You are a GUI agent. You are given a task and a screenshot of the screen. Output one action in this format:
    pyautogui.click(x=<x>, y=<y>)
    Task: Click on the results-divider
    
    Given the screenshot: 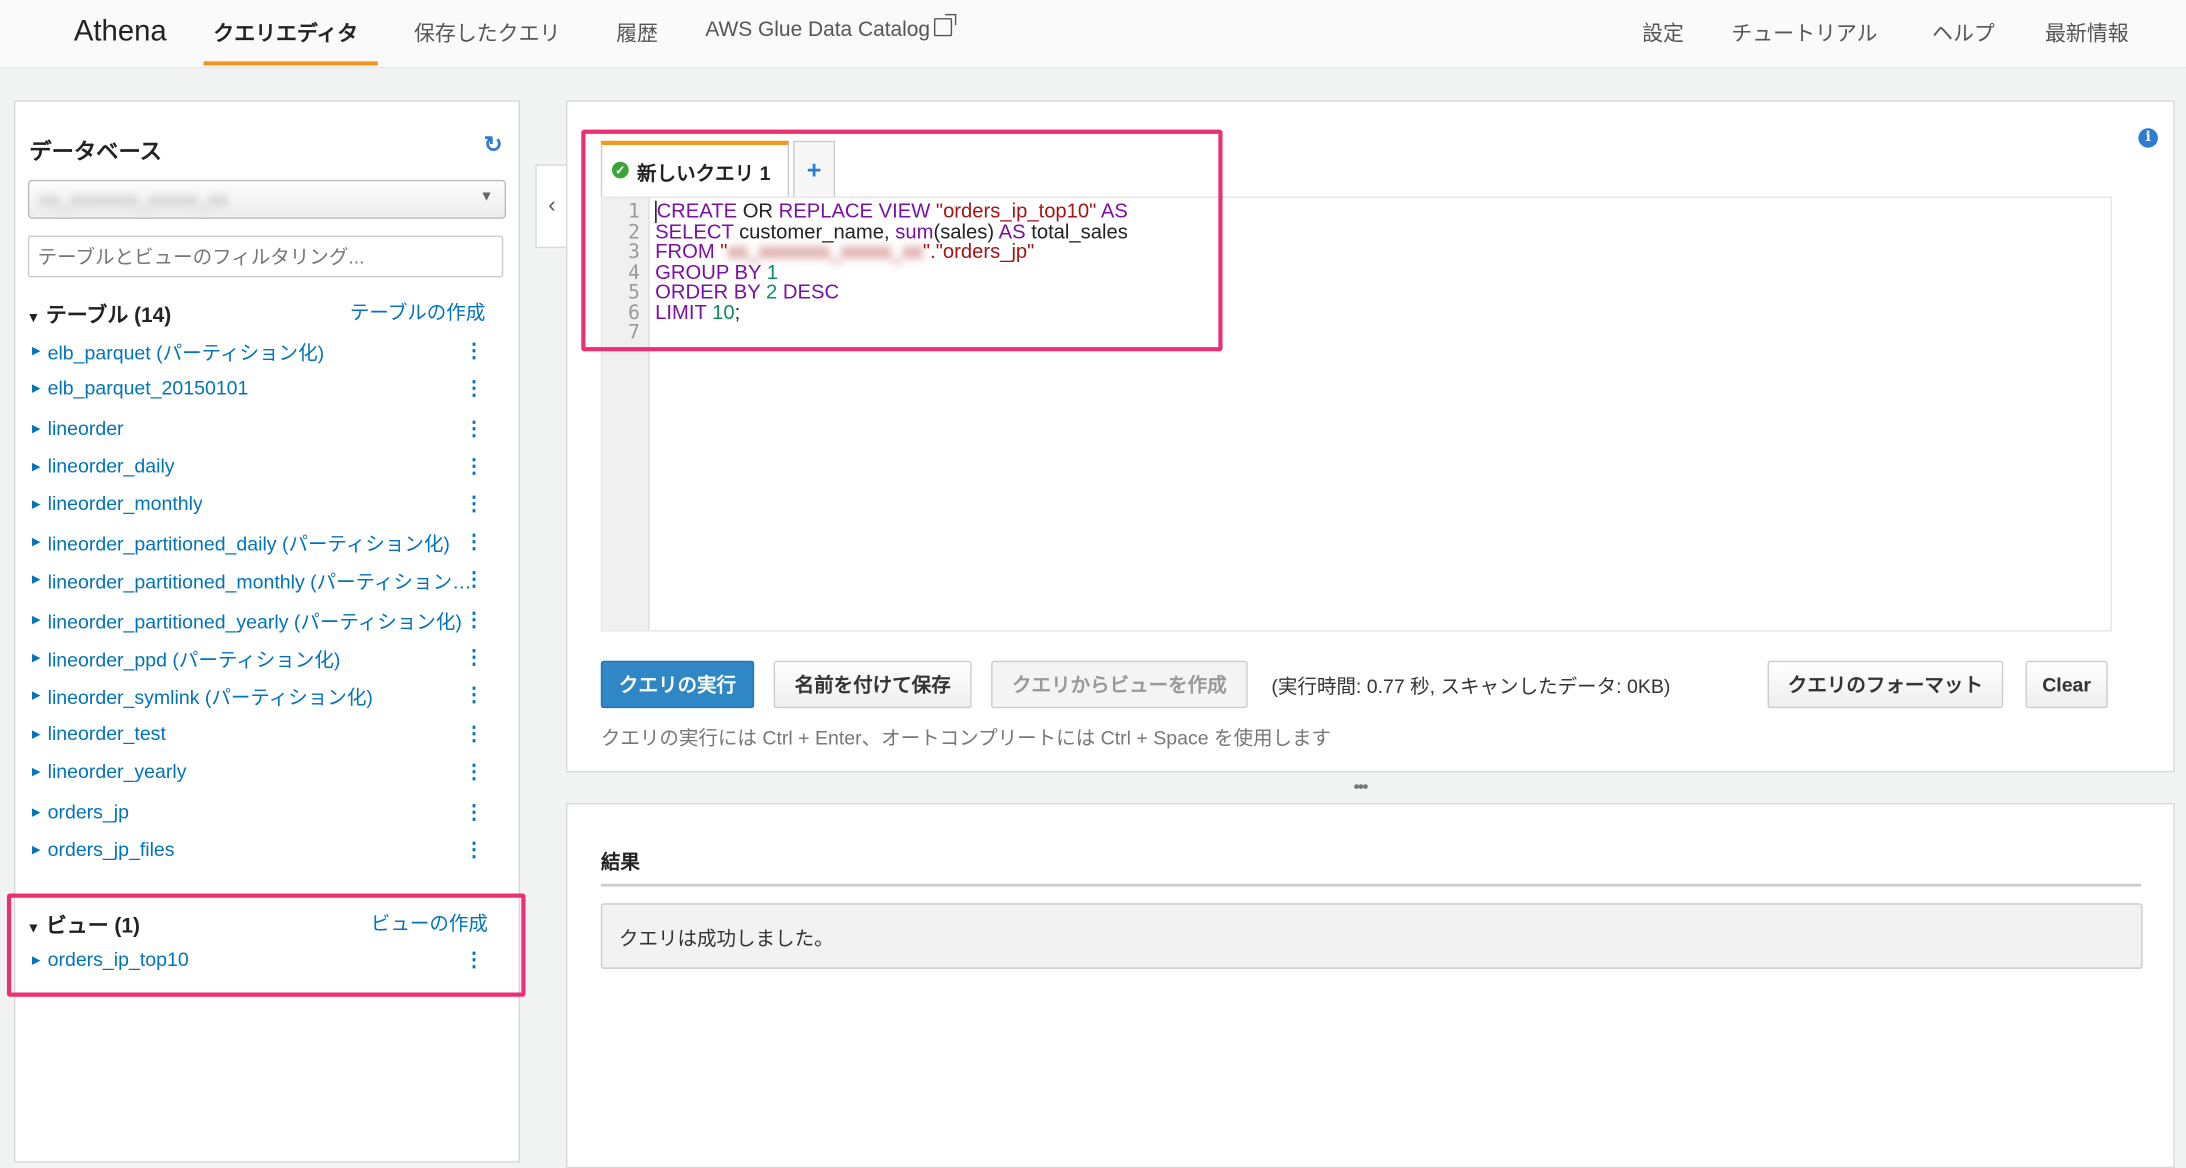 What is the action you would take?
    pyautogui.click(x=1371, y=885)
    